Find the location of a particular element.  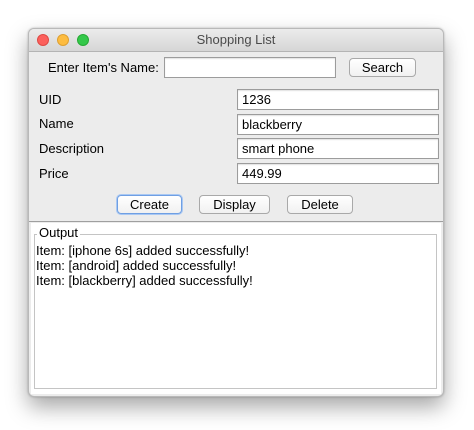

search-input is located at coordinates (250, 67).